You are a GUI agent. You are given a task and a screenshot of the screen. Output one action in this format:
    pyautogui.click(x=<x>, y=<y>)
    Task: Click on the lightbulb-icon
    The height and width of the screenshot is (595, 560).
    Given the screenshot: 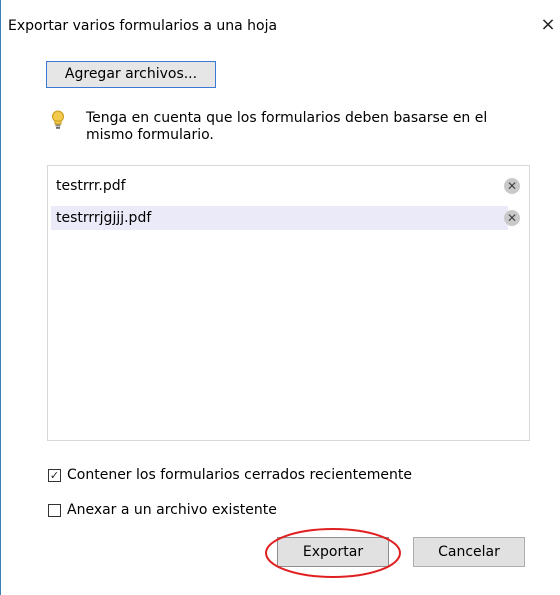 What is the action you would take?
    pyautogui.click(x=58, y=119)
    